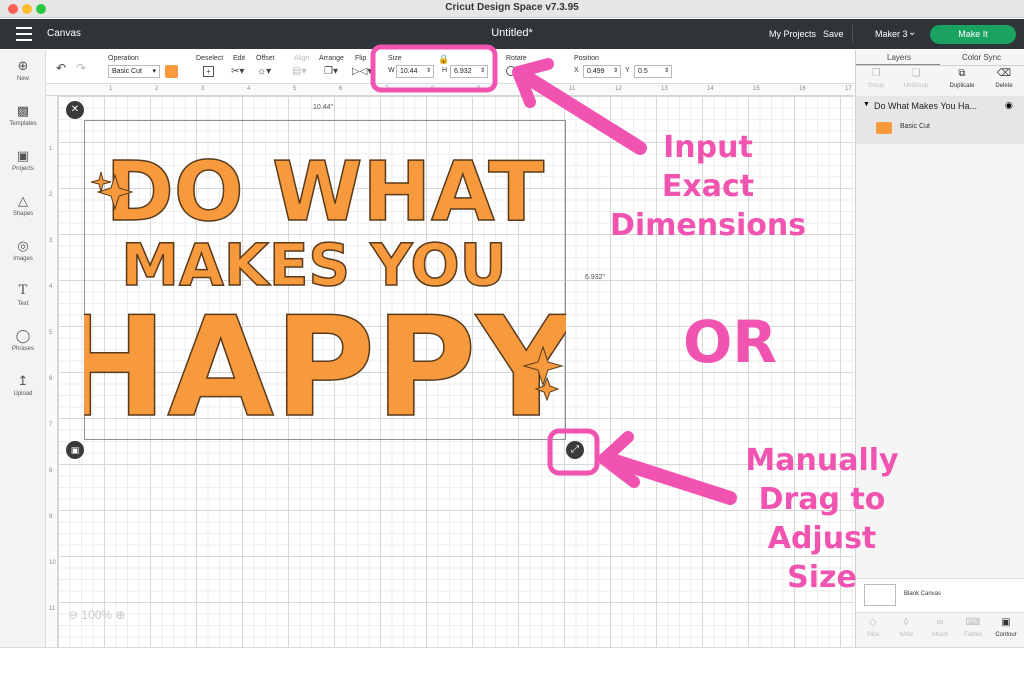  Describe the element at coordinates (899, 57) in the screenshot. I see `tab-layers: Layers` at that location.